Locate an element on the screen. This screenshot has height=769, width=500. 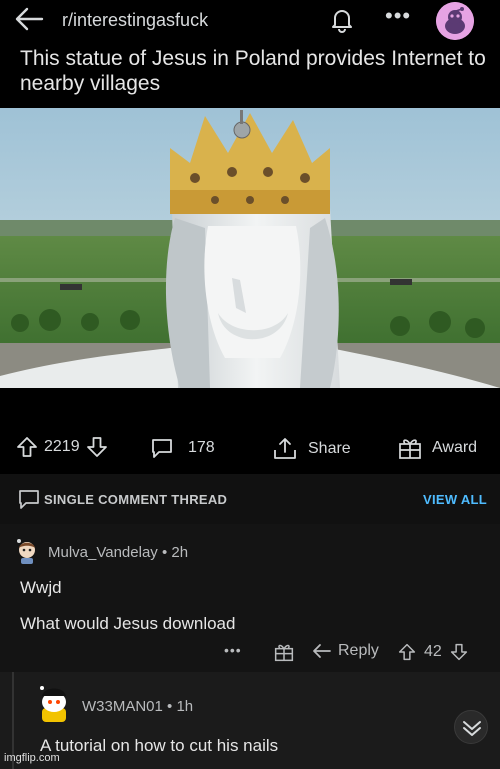
comment-actions: ••• Reply 42 is located at coordinates (250, 655).